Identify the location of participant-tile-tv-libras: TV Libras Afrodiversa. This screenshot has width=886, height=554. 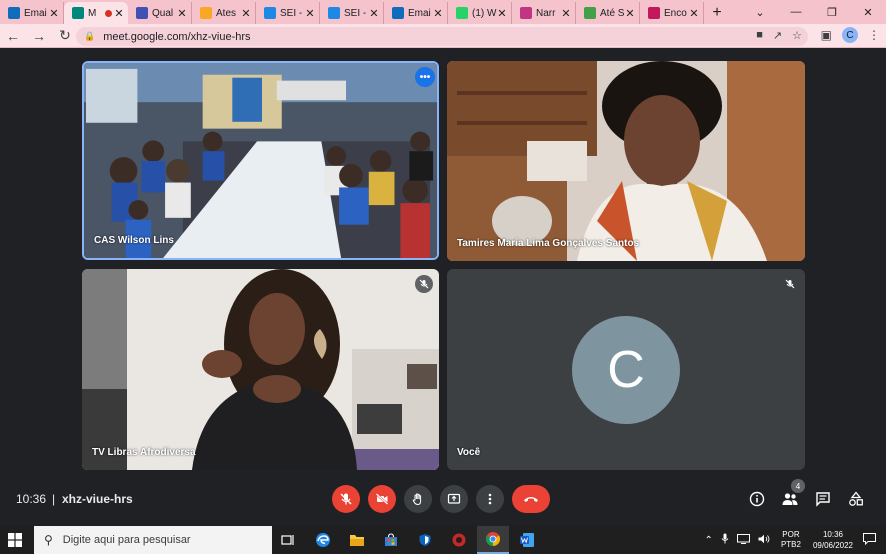
(260, 369).